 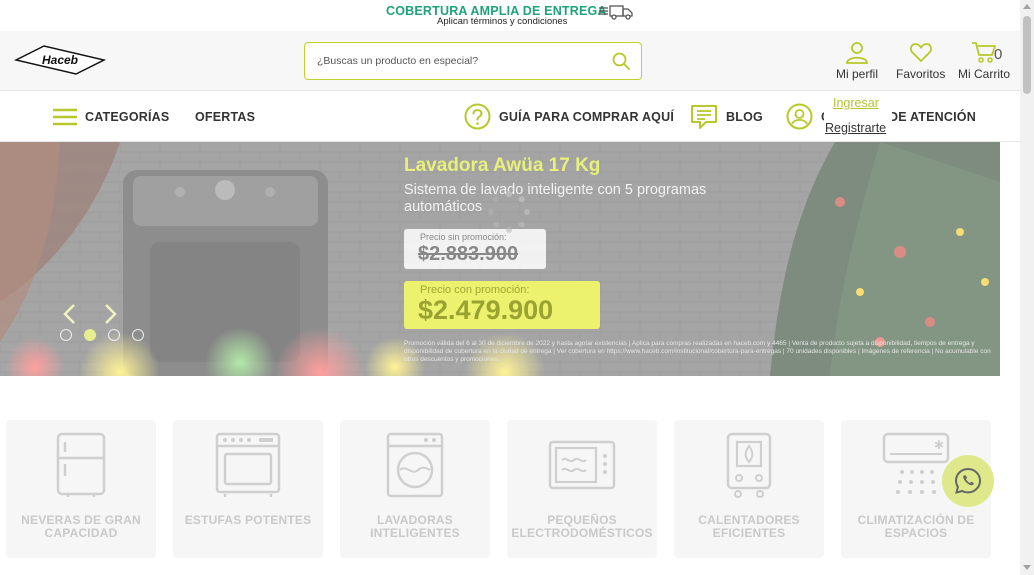 I want to click on category-label: PEQUEÑOS ELECTRODOMÉSTICOS, so click(x=582, y=526).